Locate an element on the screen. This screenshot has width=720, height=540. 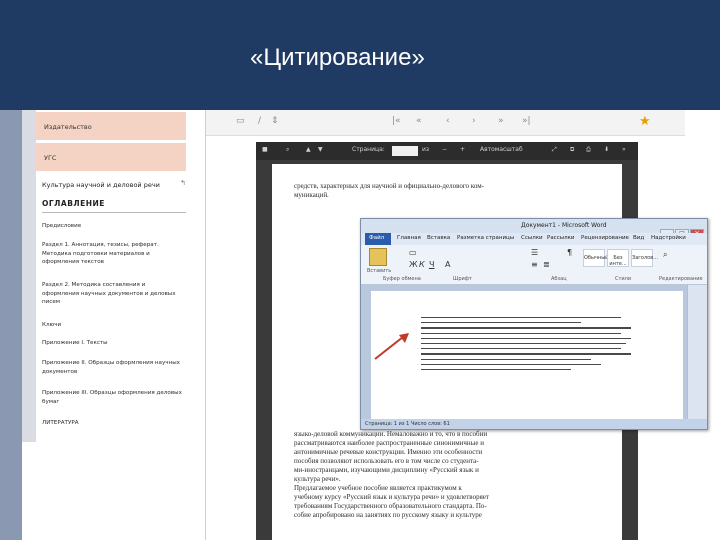
tab-references: Ссылки is located at coordinates (532, 238).